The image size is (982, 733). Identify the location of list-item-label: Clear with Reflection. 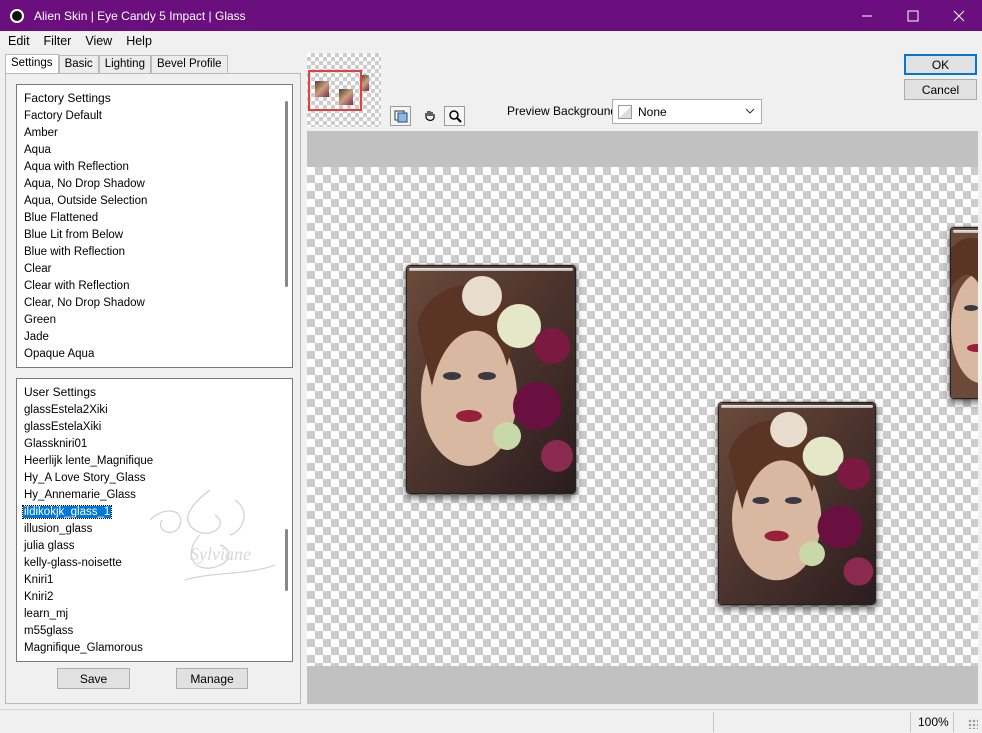
(77, 286).